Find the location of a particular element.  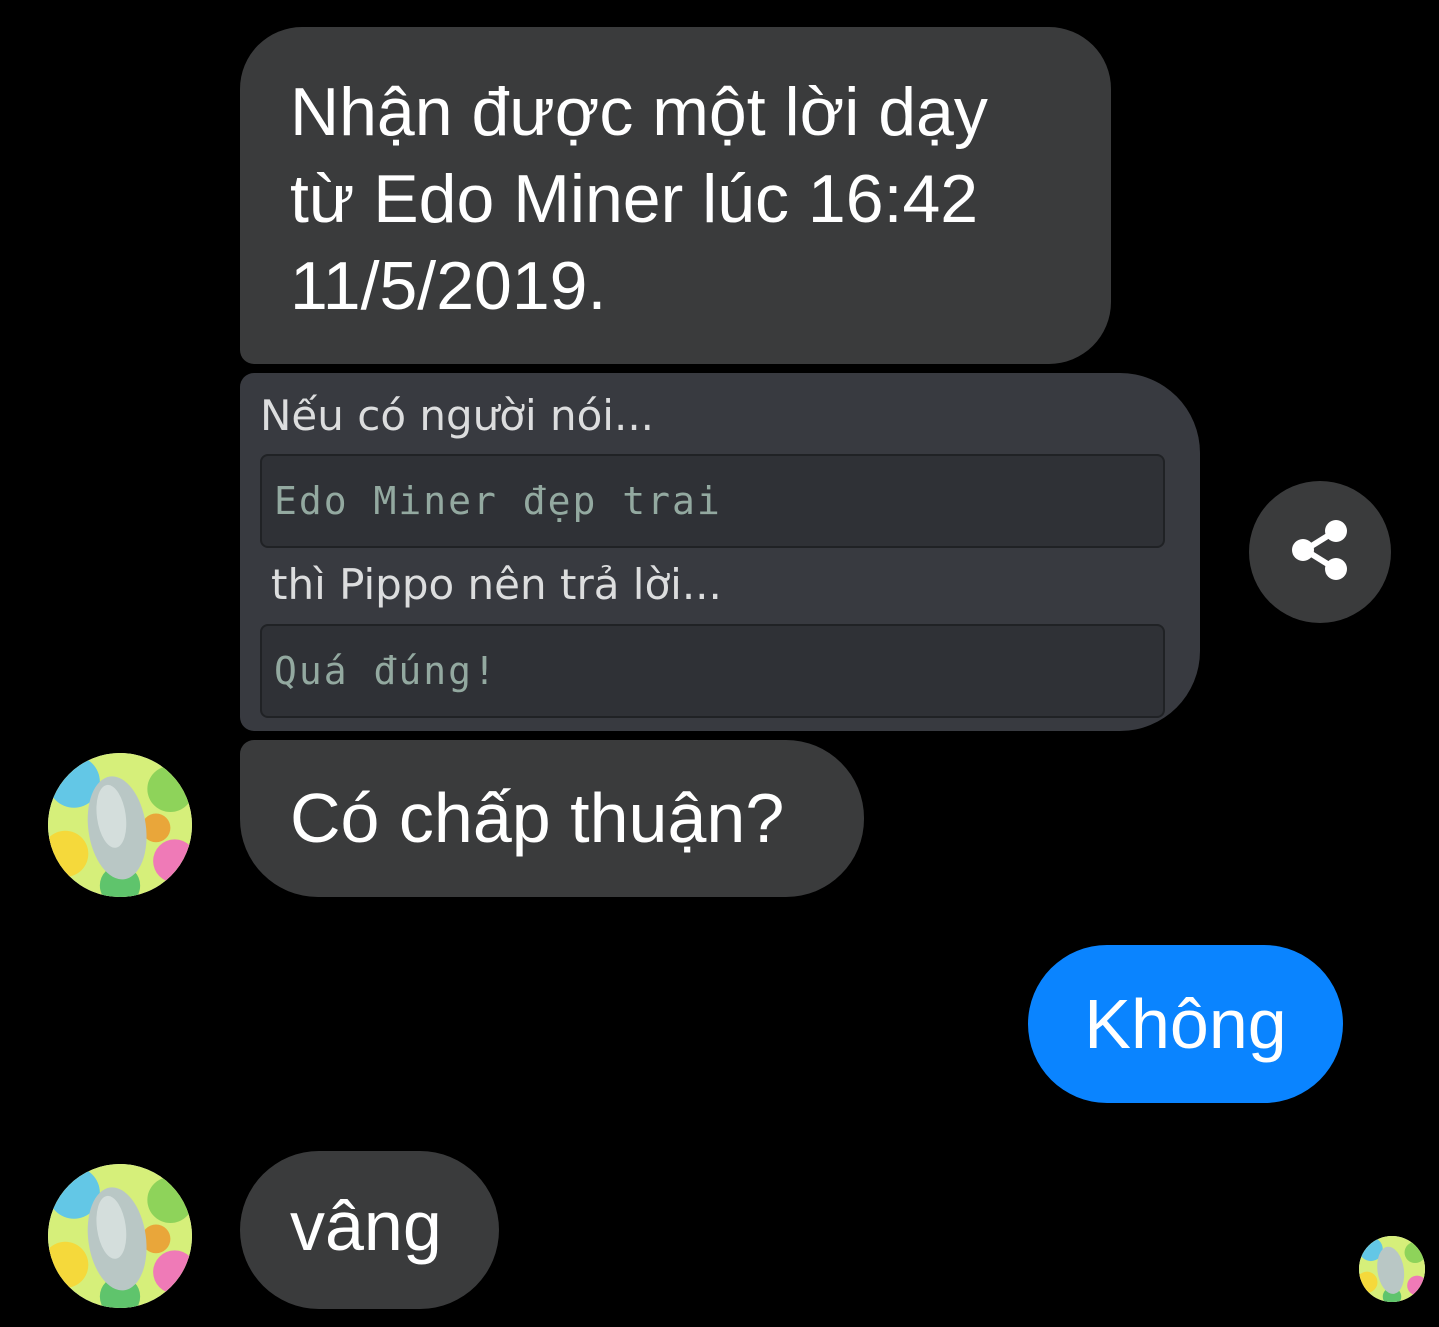

message-text: vâng is located at coordinates (366, 1226).